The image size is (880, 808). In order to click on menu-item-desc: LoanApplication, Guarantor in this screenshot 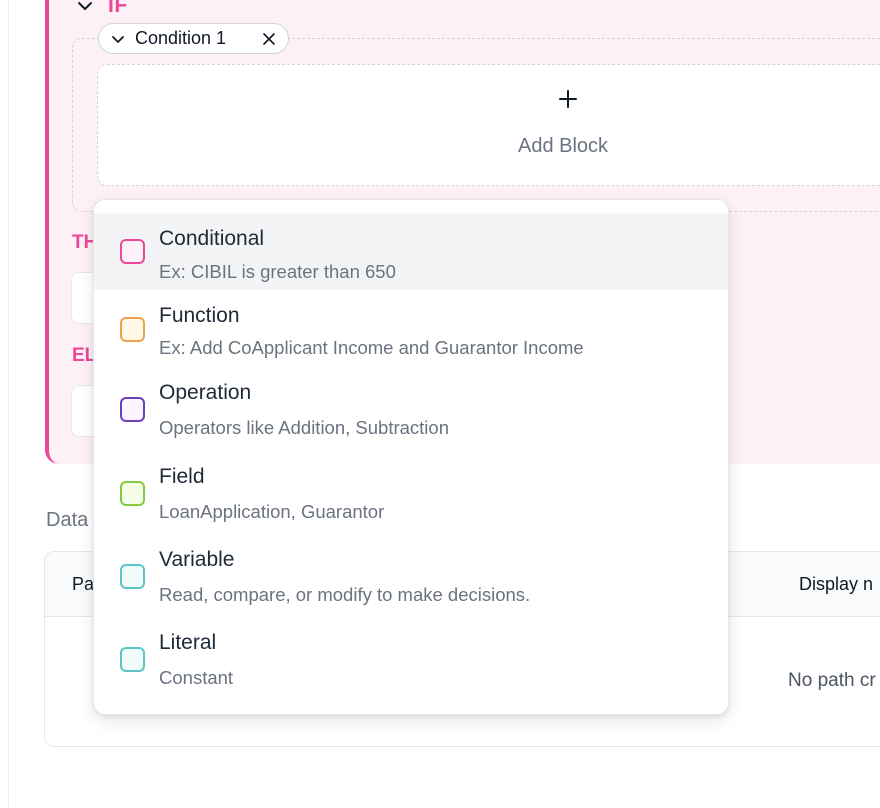, I will do `click(272, 511)`.